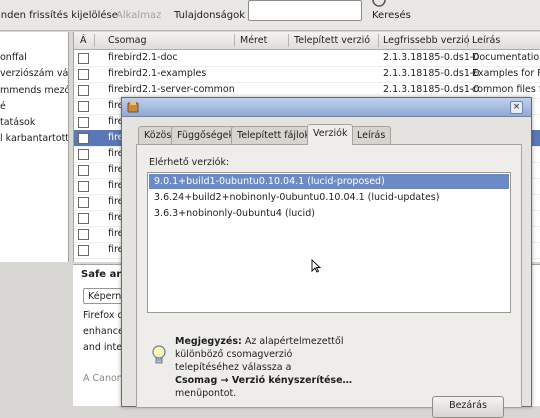 The width and height of the screenshot is (540, 418). I want to click on sidebar-item: verziószám vál, so click(34, 73).